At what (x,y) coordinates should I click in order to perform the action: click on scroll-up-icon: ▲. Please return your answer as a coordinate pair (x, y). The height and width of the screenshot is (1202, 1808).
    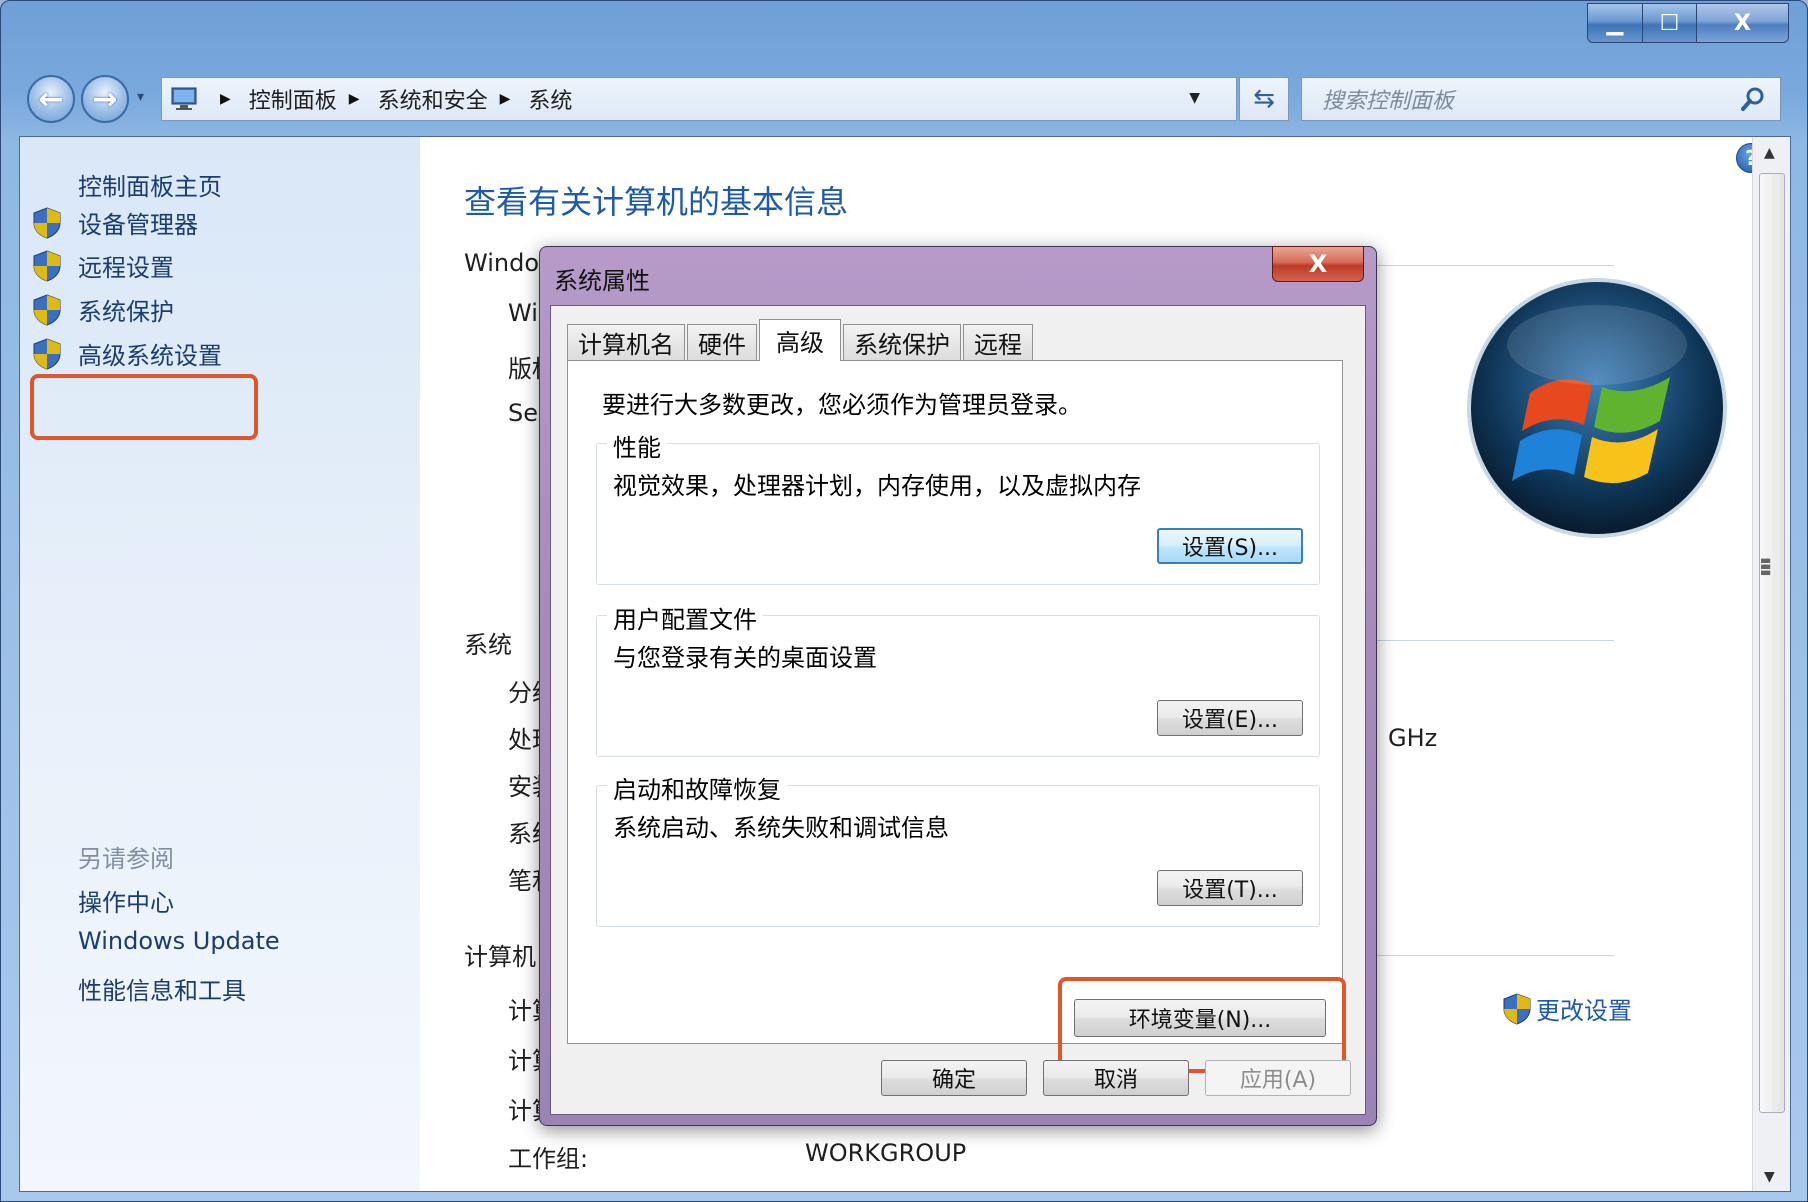
    Looking at the image, I should click on (1769, 153).